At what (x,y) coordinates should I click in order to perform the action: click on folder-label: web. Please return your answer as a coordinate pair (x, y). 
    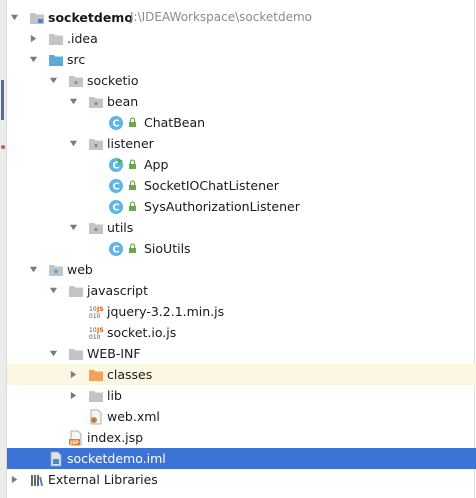
    Looking at the image, I should click on (80, 269).